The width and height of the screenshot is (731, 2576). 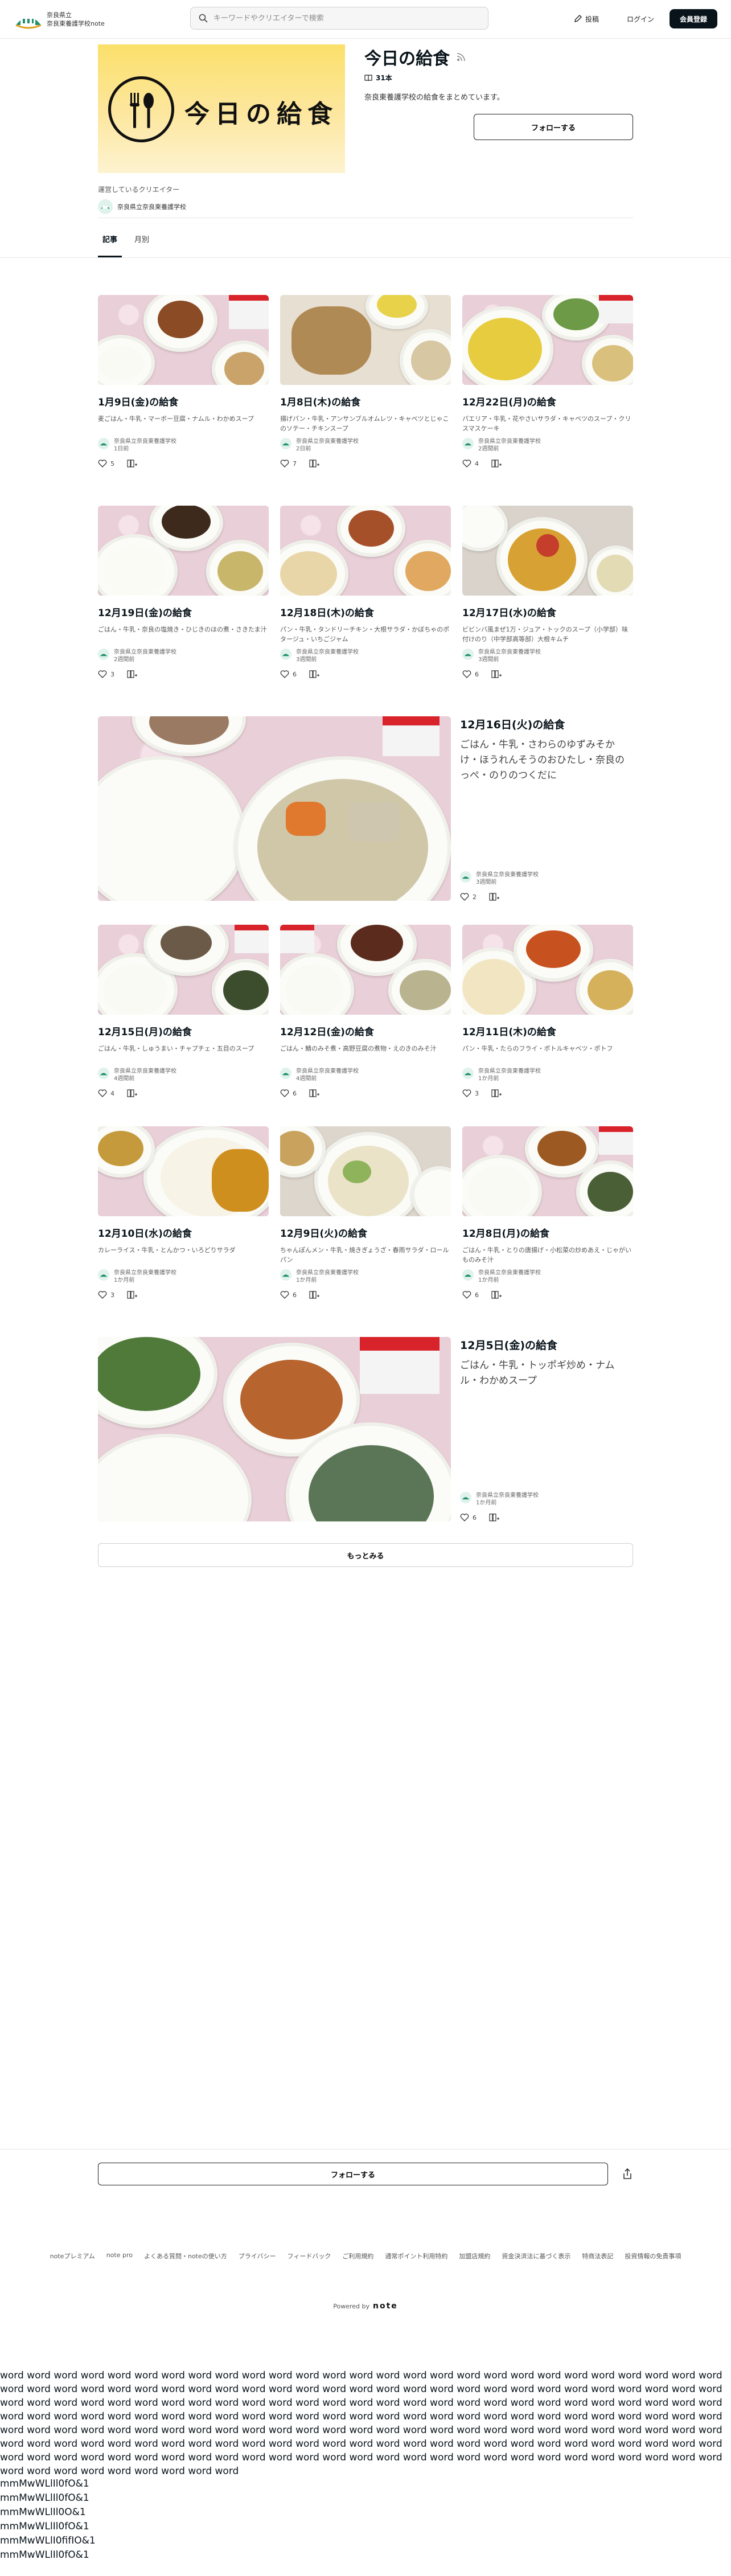 I want to click on follow-button: フォローする, so click(x=553, y=127).